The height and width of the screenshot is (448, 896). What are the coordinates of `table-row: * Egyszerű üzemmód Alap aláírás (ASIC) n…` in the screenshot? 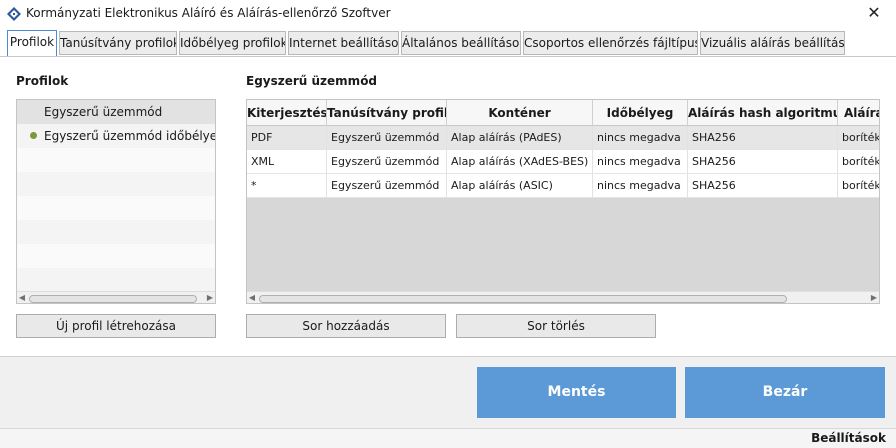 It's located at (563, 186).